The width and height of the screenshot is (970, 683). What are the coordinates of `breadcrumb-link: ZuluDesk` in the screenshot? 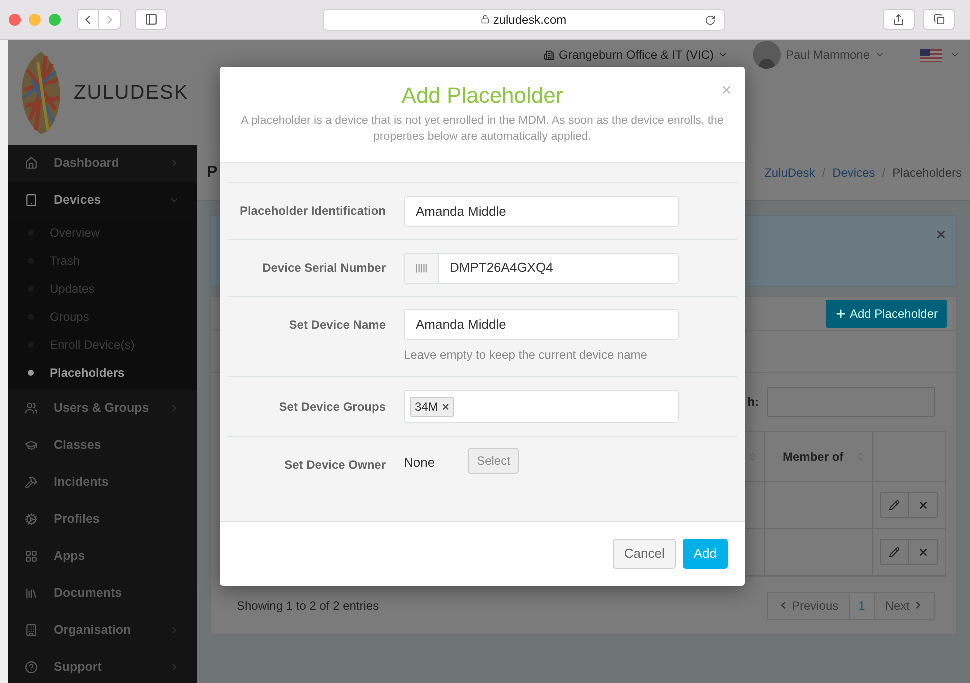 It's located at (790, 173).